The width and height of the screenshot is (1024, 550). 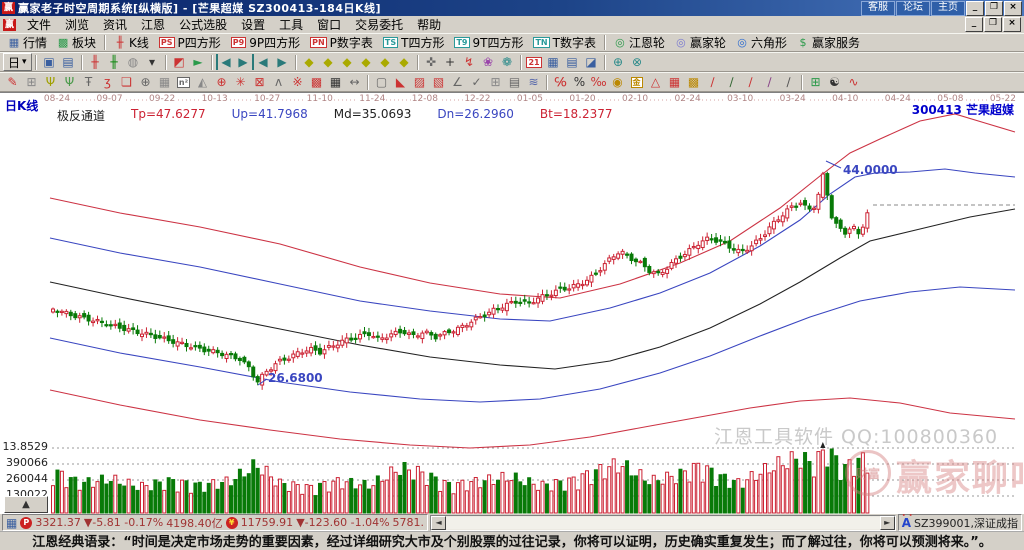 What do you see at coordinates (50, 82) in the screenshot?
I see `gann-fan-yellow-icon: Ψ` at bounding box center [50, 82].